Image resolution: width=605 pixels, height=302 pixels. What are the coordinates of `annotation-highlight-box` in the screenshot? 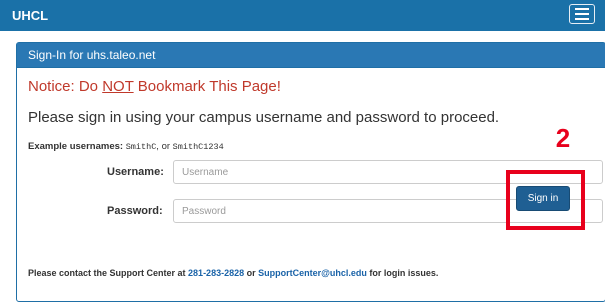 It's located at (545, 200).